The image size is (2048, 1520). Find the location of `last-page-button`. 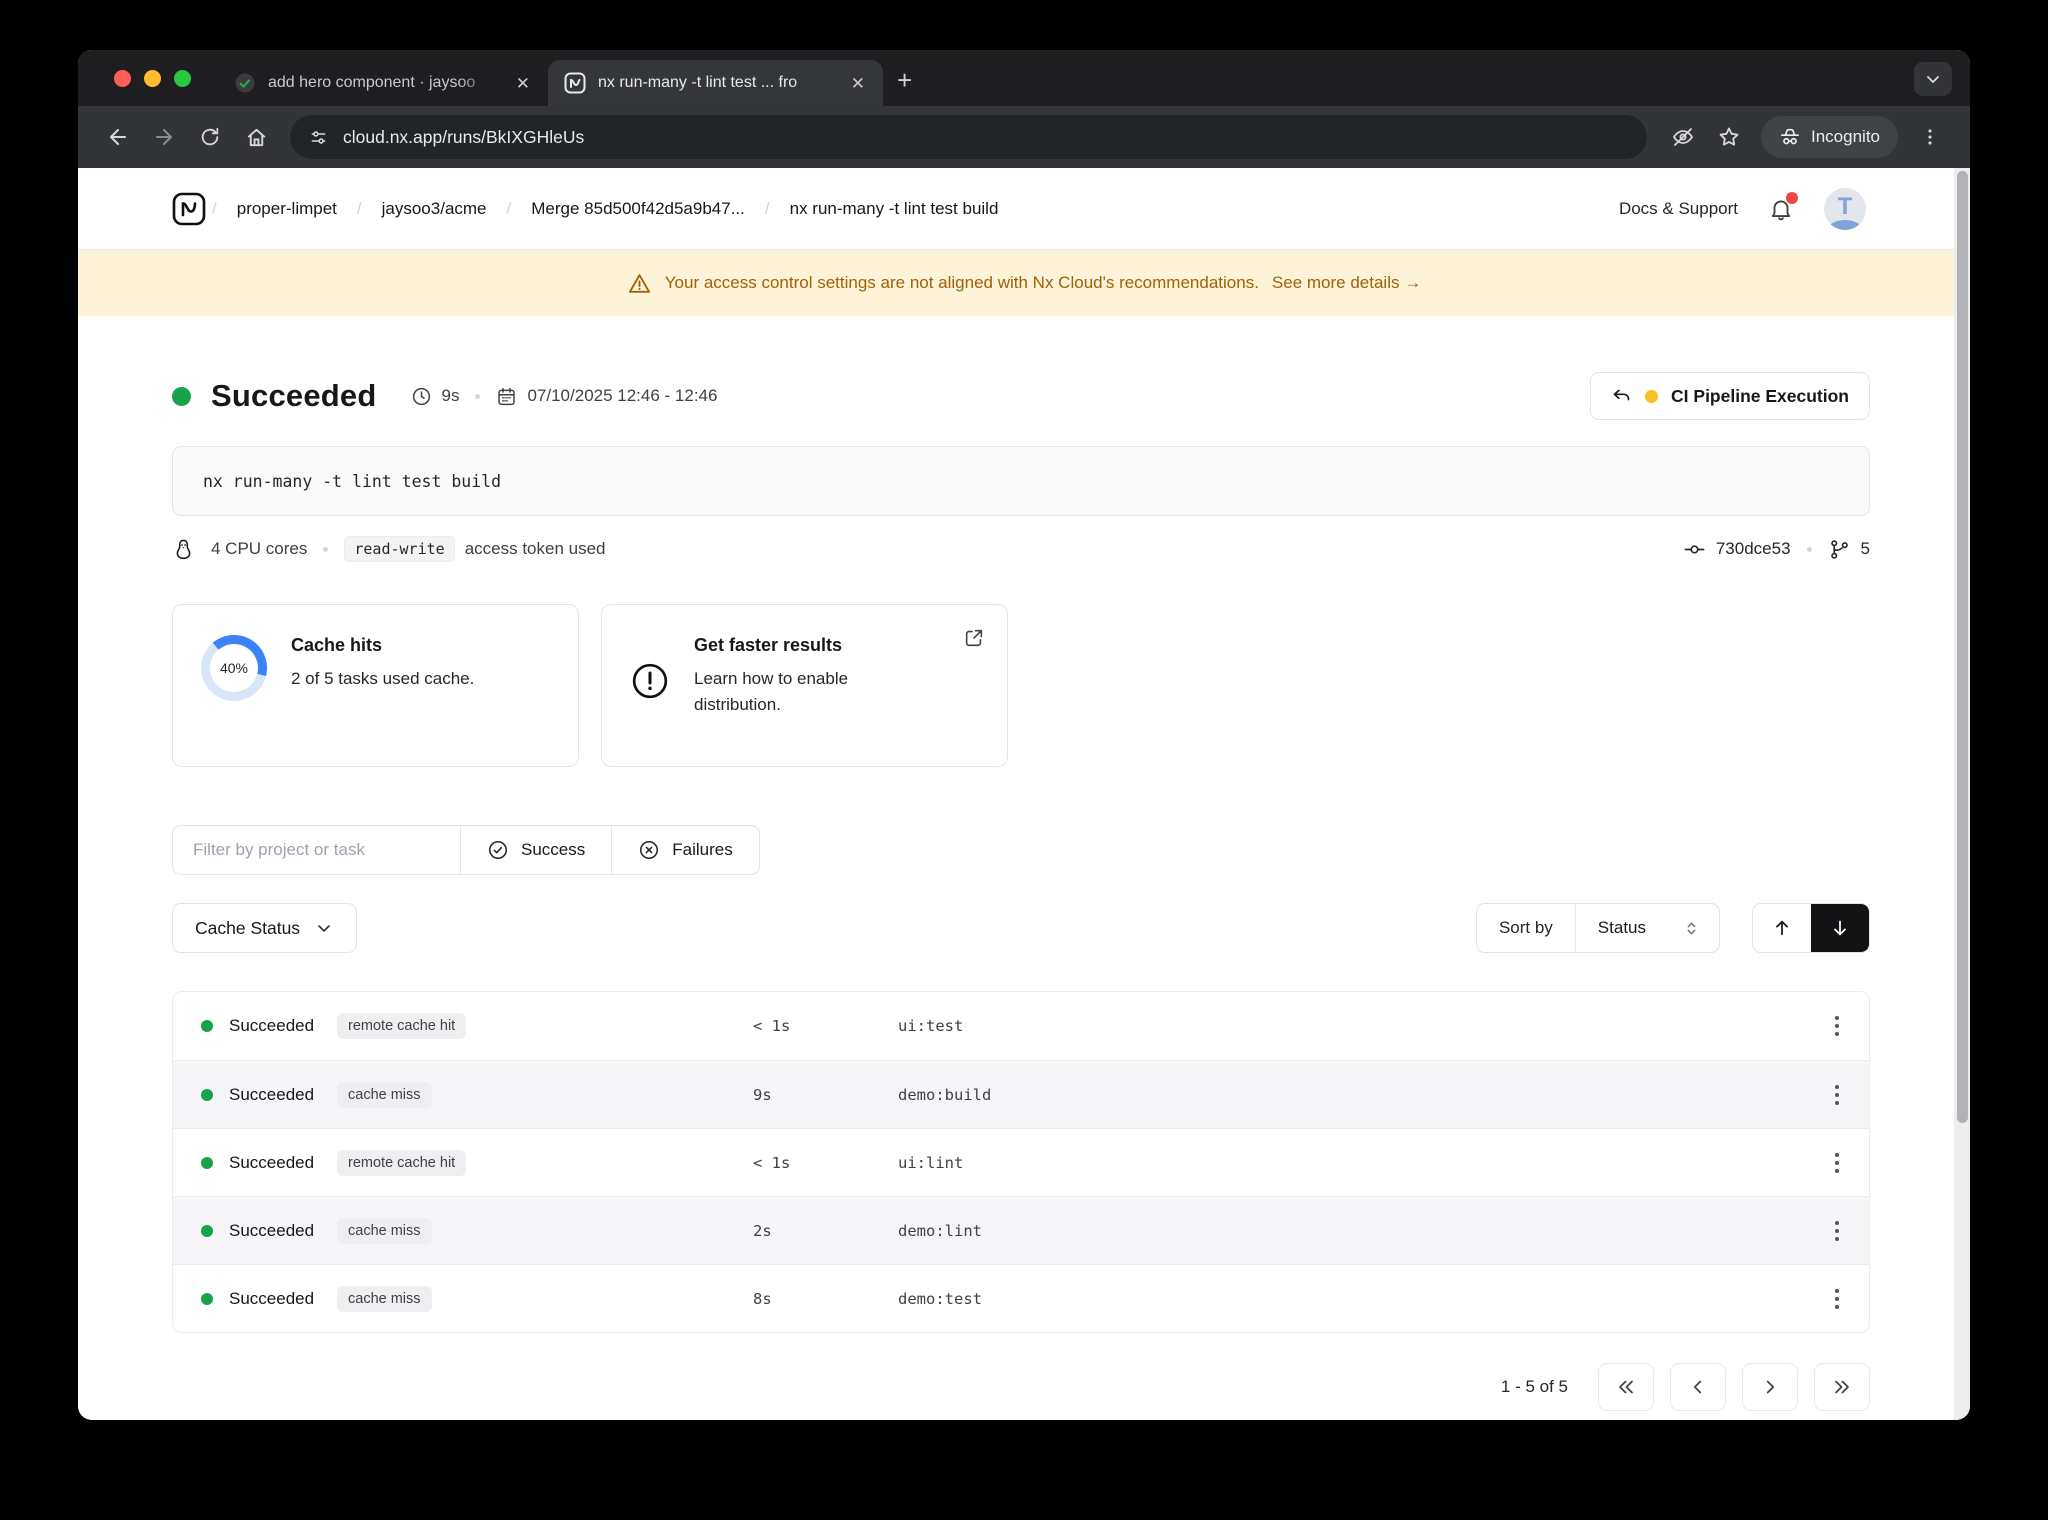

last-page-button is located at coordinates (1842, 1387).